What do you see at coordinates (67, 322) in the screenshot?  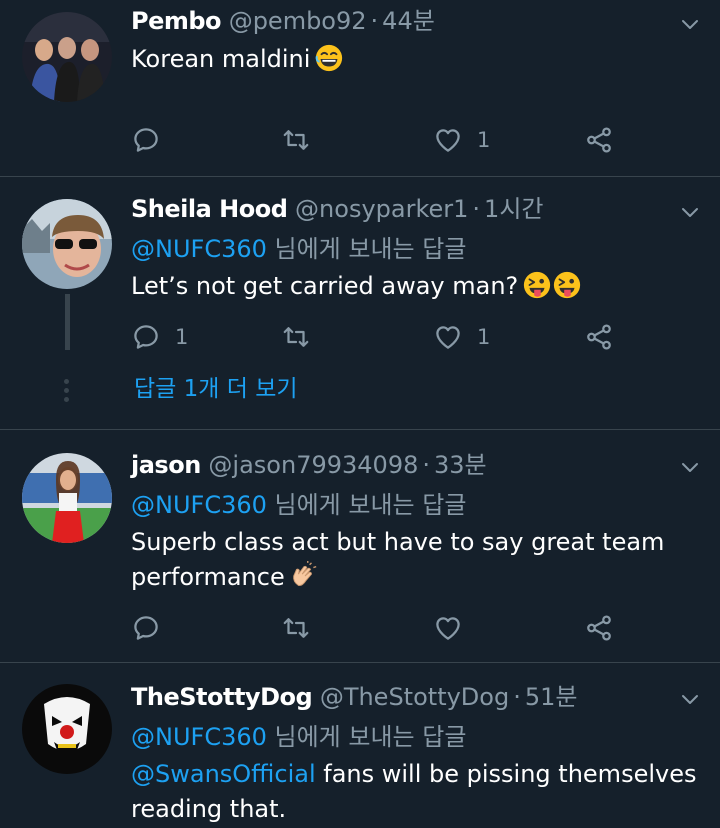 I see `thread-line` at bounding box center [67, 322].